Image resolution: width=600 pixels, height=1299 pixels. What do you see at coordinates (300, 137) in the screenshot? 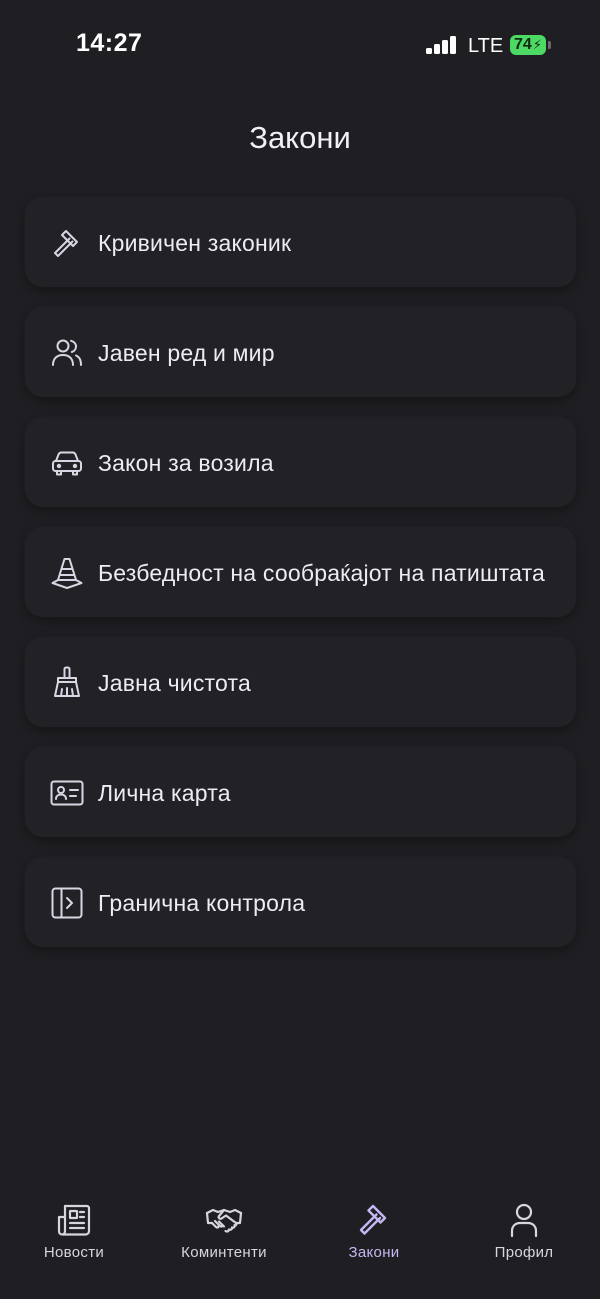
I see `page-title: Закони` at bounding box center [300, 137].